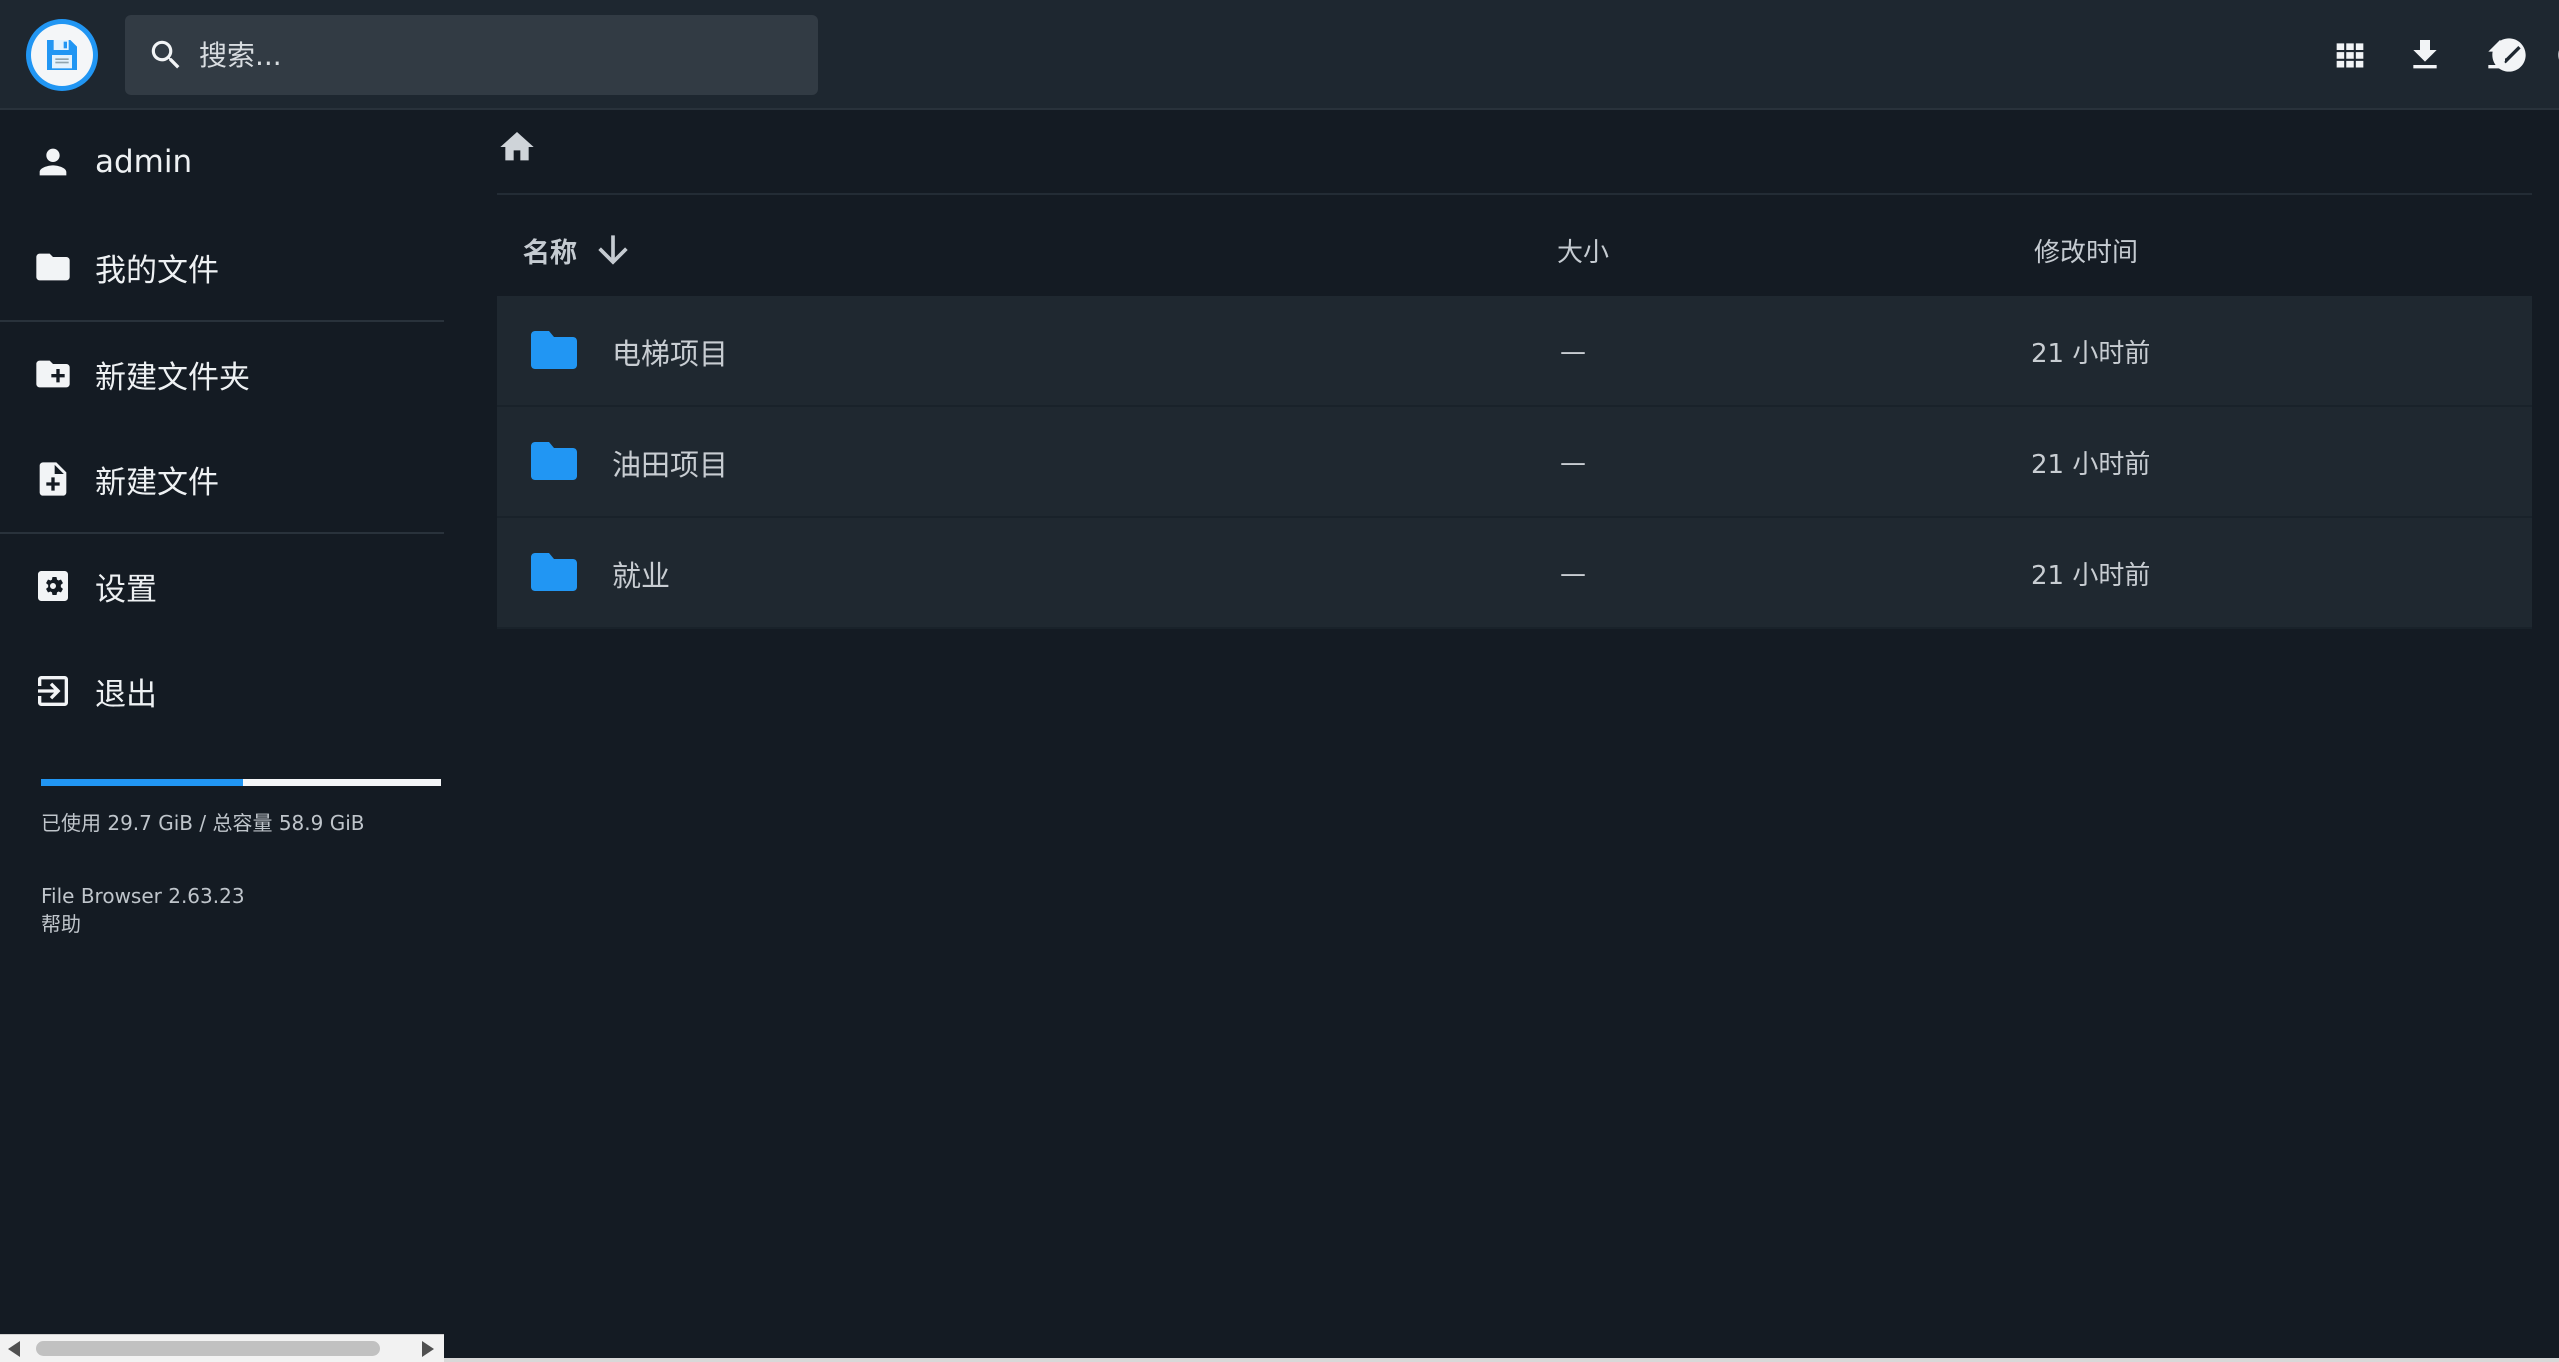  I want to click on note-add-icon, so click(53, 479).